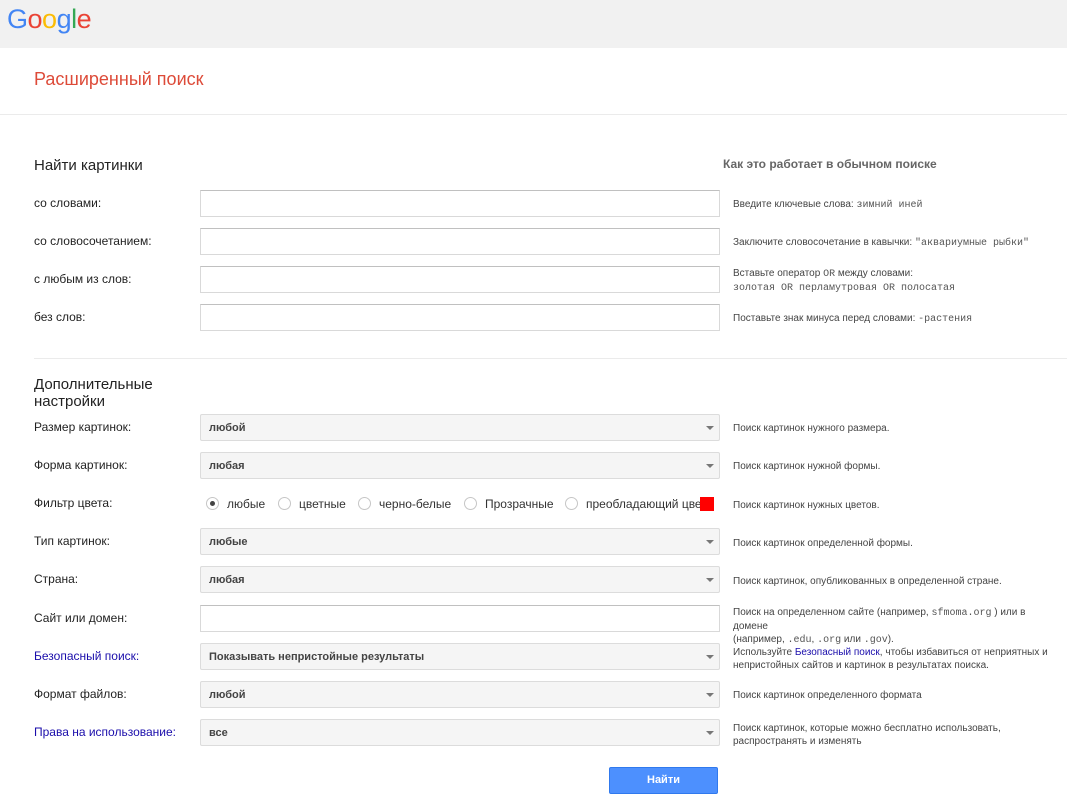 The height and width of the screenshot is (800, 1067). What do you see at coordinates (105, 732) in the screenshot?
I see `usage-rights-link: Права на использование:` at bounding box center [105, 732].